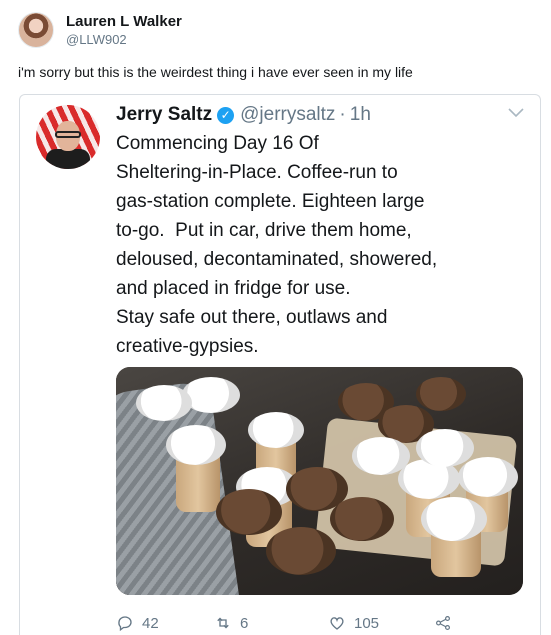 This screenshot has width=551, height=635. I want to click on share-icon, so click(443, 623).